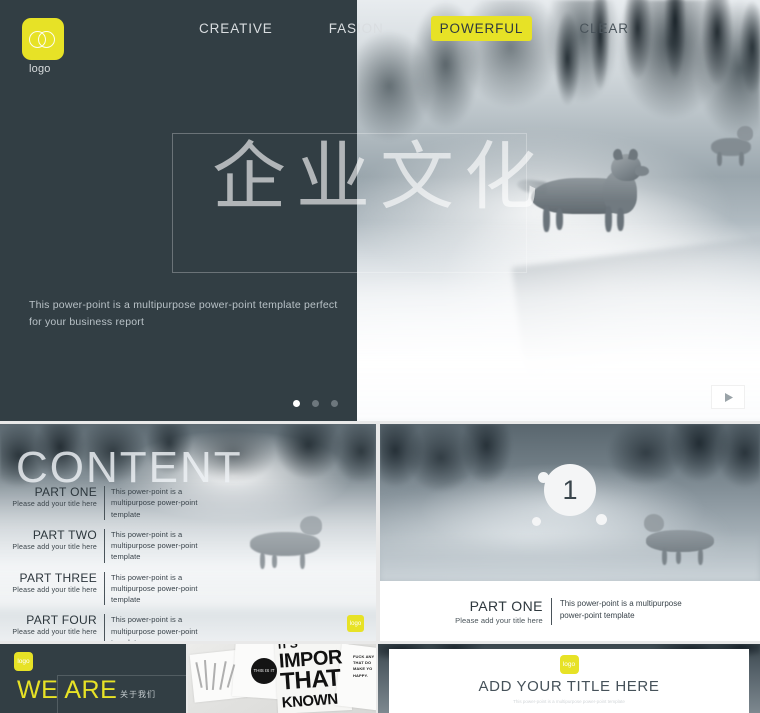 The height and width of the screenshot is (713, 760). I want to click on part-name: PART FOUR, so click(61, 620).